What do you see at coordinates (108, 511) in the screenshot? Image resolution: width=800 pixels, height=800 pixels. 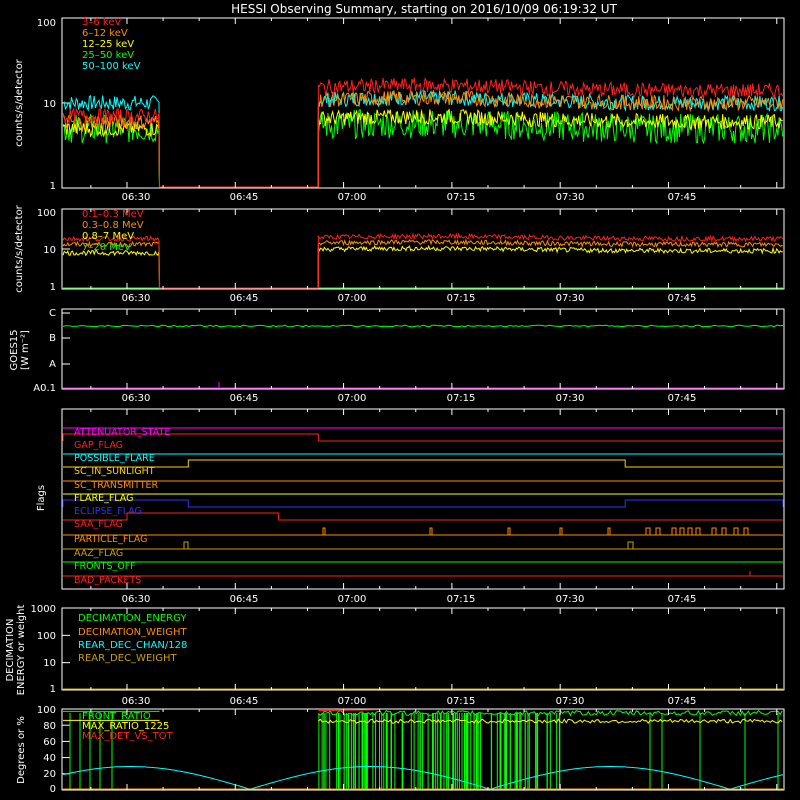 I see `flag-label: ECLIPSE_FLAG` at bounding box center [108, 511].